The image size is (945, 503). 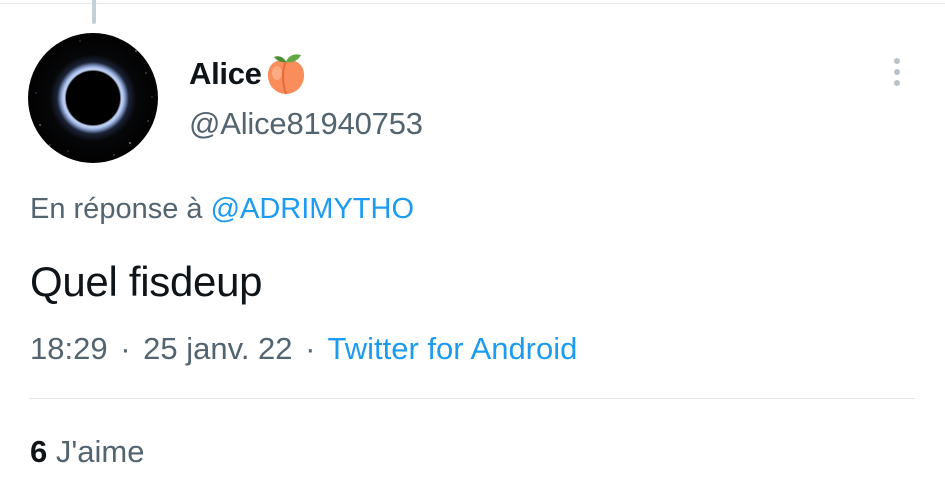 What do you see at coordinates (472, 3) in the screenshot?
I see `top-divider` at bounding box center [472, 3].